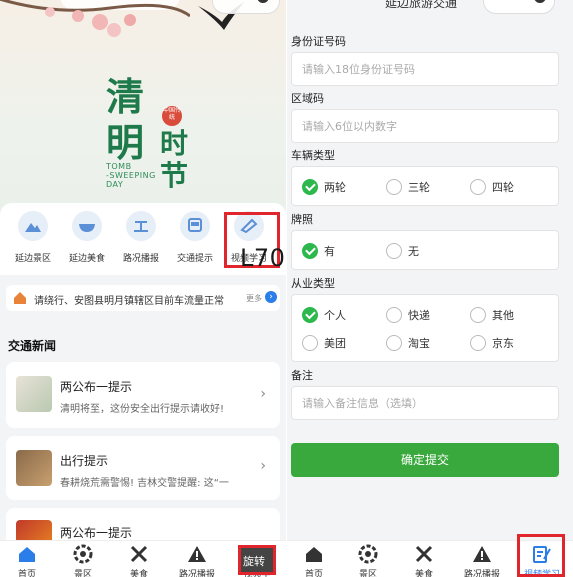 The height and width of the screenshot is (577, 573). What do you see at coordinates (194, 259) in the screenshot?
I see `nav-label: 交通提示` at bounding box center [194, 259].